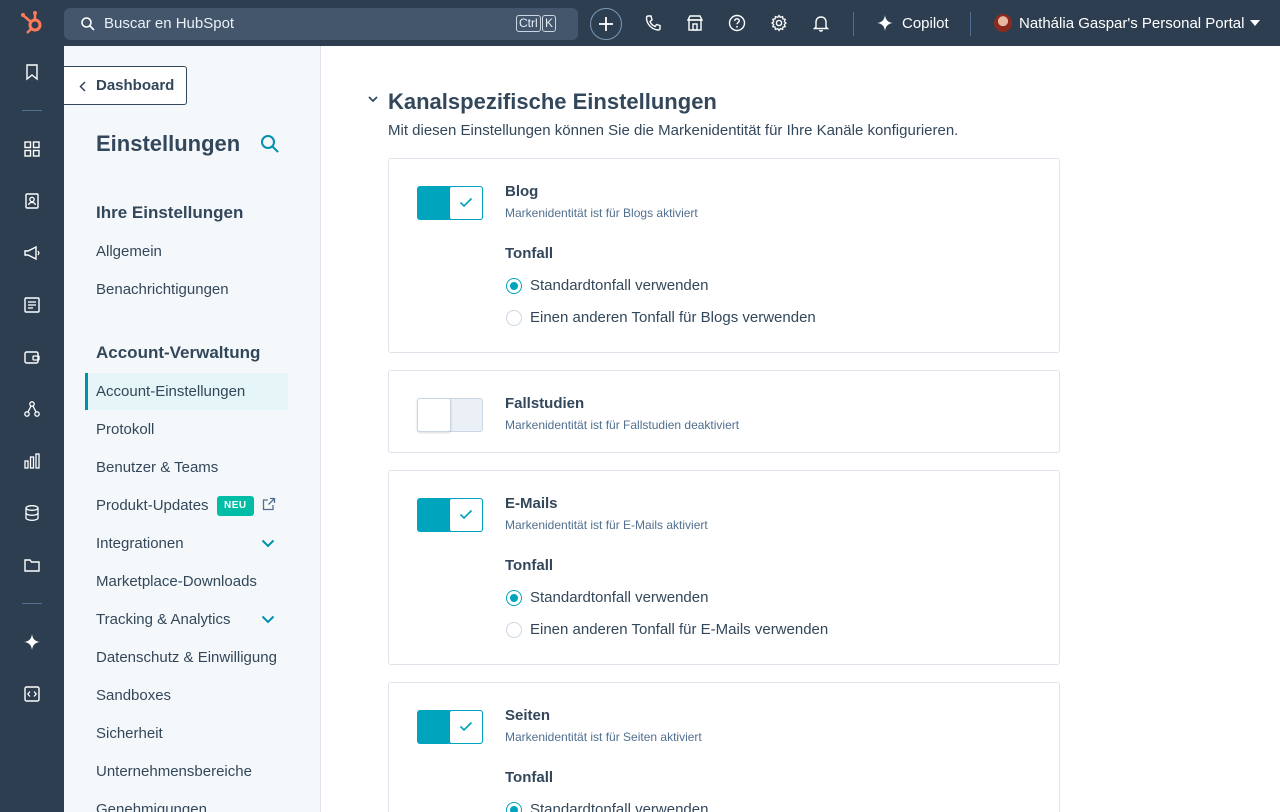 Image resolution: width=1280 pixels, height=812 pixels. I want to click on hubspot-logo-icon, so click(32, 23).